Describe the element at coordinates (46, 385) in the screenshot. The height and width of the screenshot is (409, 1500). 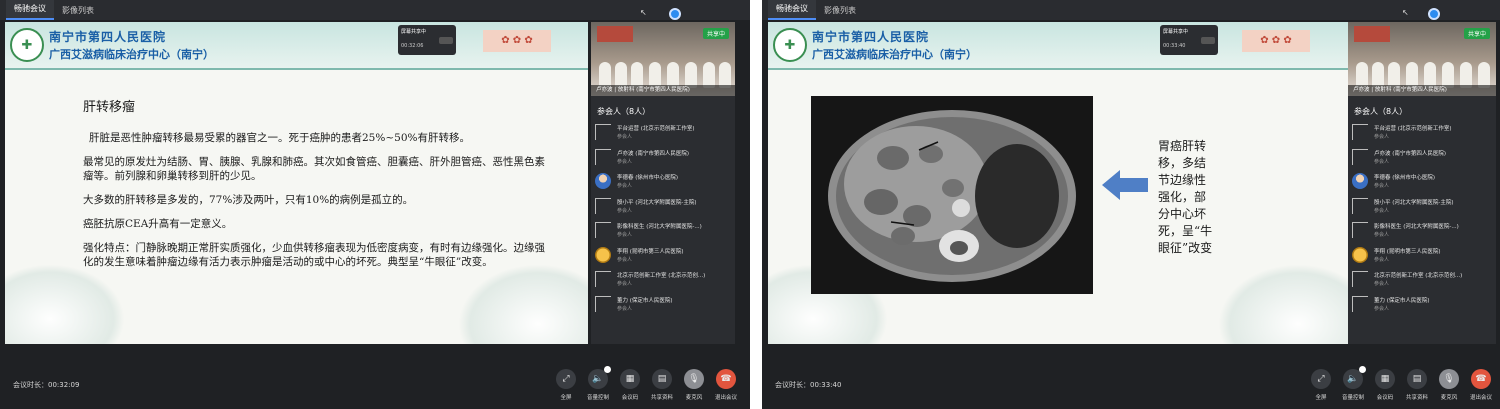
I see `meeting-duration: 会议时长：00:32:09` at that location.